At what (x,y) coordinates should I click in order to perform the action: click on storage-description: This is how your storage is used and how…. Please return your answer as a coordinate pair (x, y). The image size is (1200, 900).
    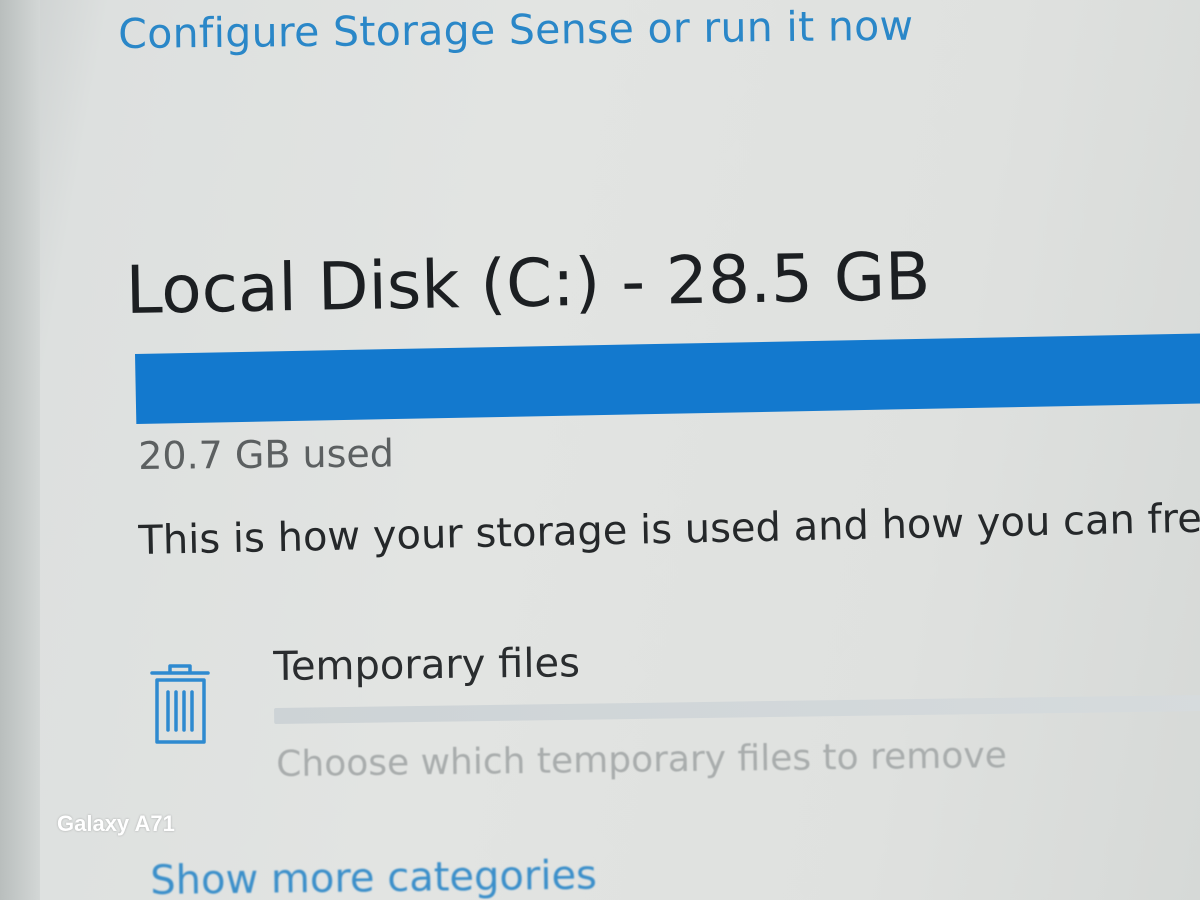
    Looking at the image, I should click on (669, 529).